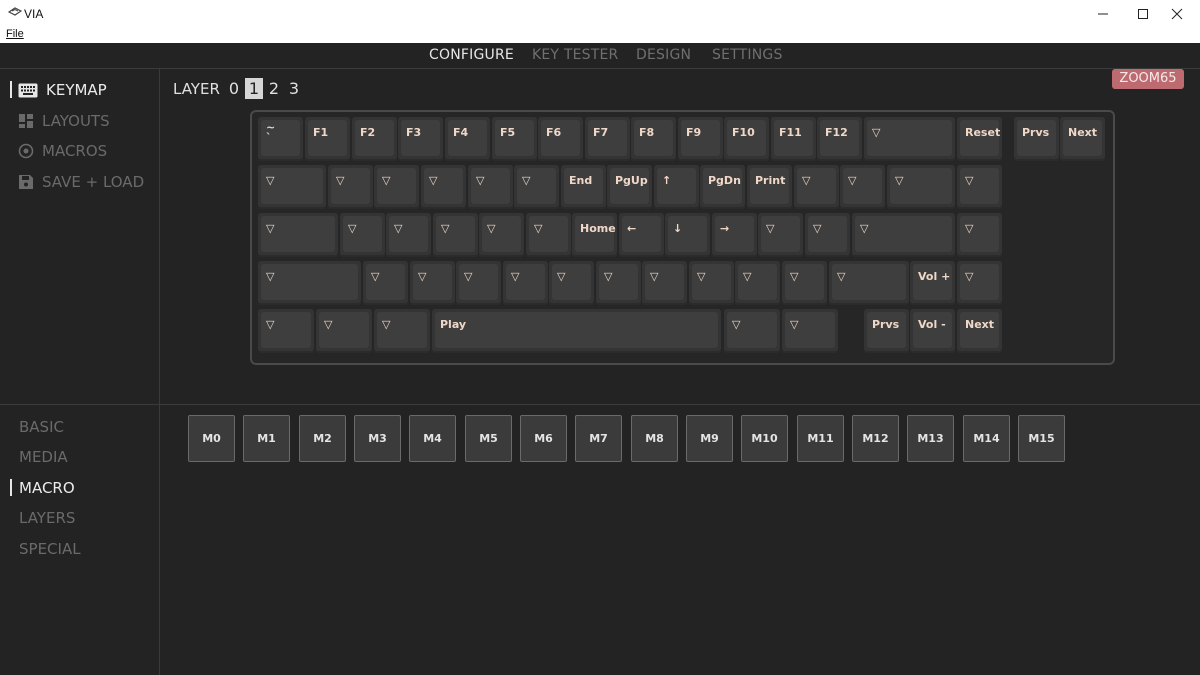 The image size is (1200, 675). What do you see at coordinates (254, 88) in the screenshot?
I see `layer-1-button: 1` at bounding box center [254, 88].